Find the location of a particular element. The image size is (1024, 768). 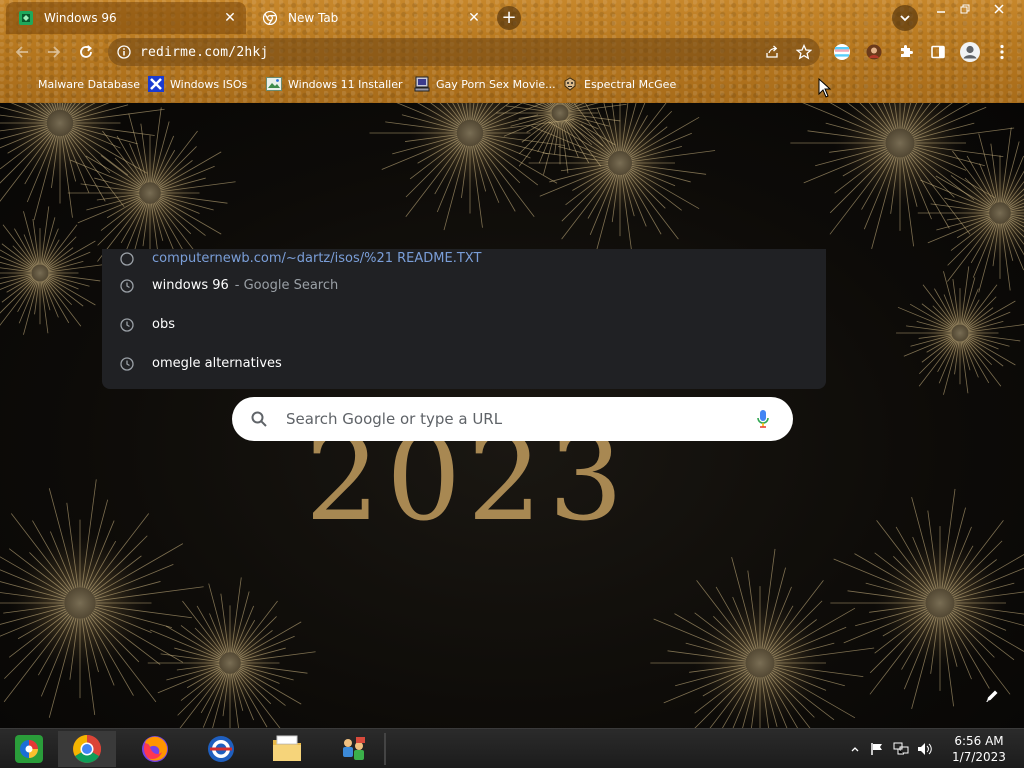

reload-icon is located at coordinates (86, 51).